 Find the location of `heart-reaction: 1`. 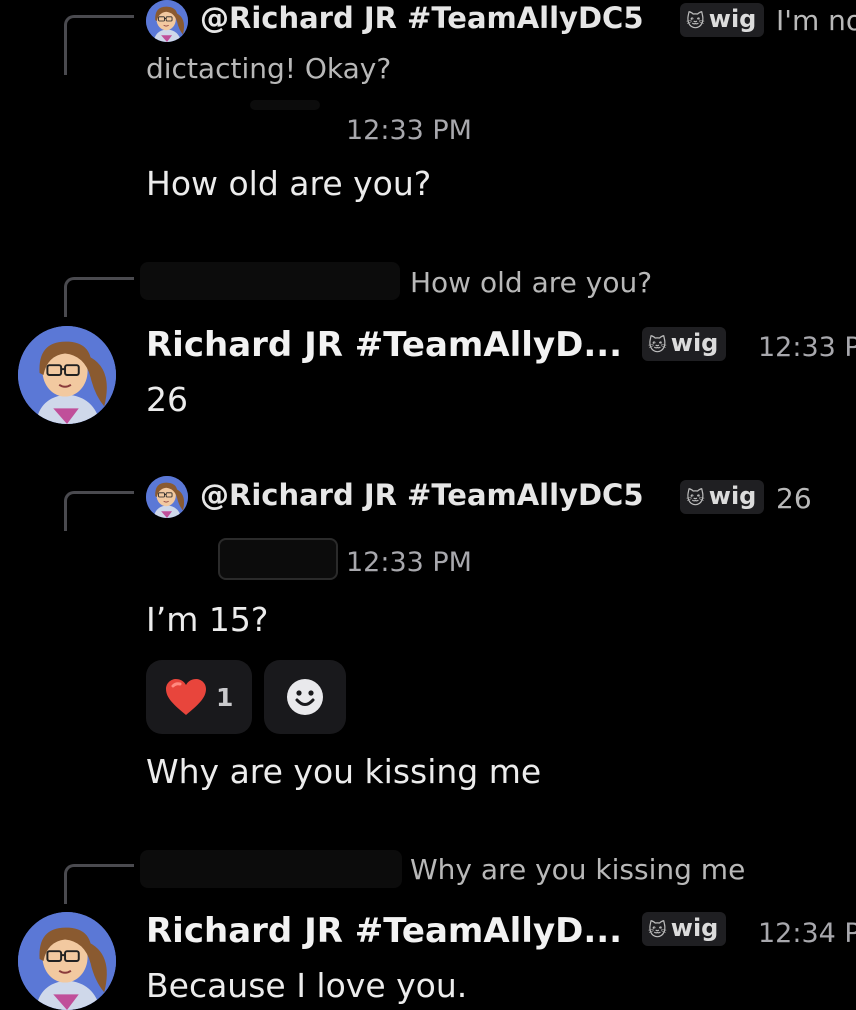

heart-reaction: 1 is located at coordinates (199, 697).